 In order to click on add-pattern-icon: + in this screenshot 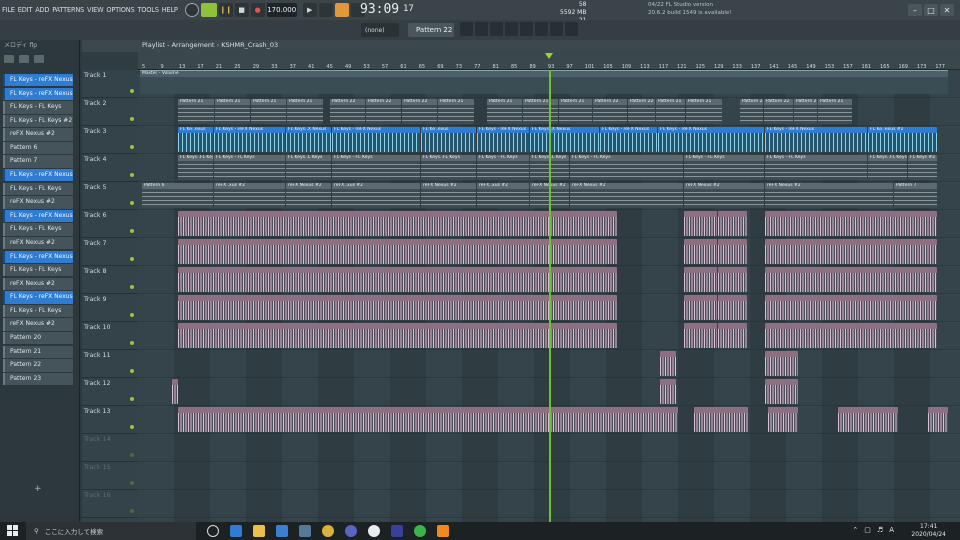, I will do `click(38, 489)`.